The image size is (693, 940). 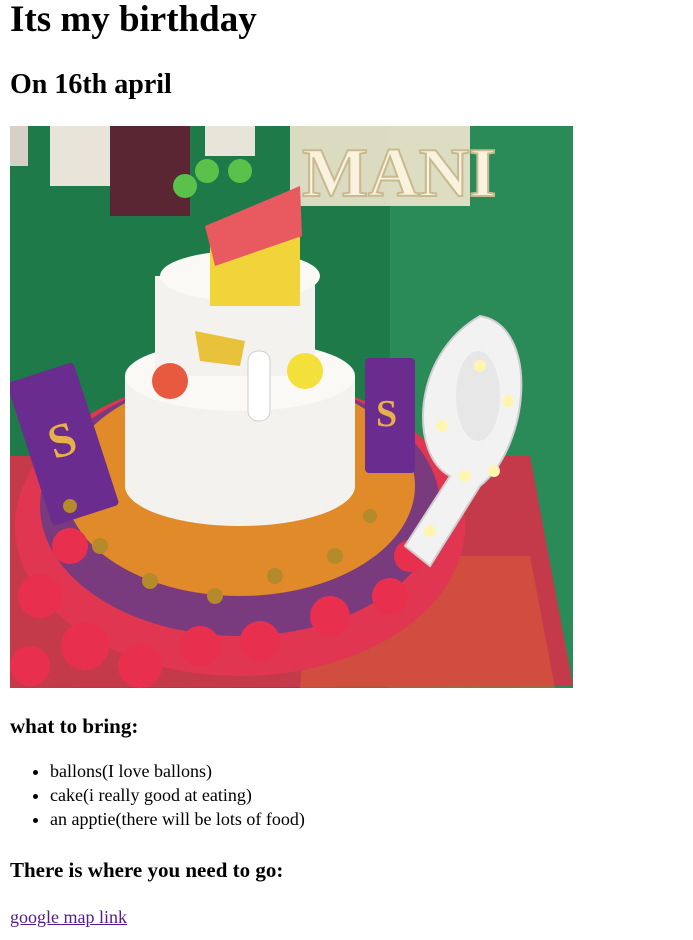 I want to click on svg-text: S, so click(x=386, y=414).